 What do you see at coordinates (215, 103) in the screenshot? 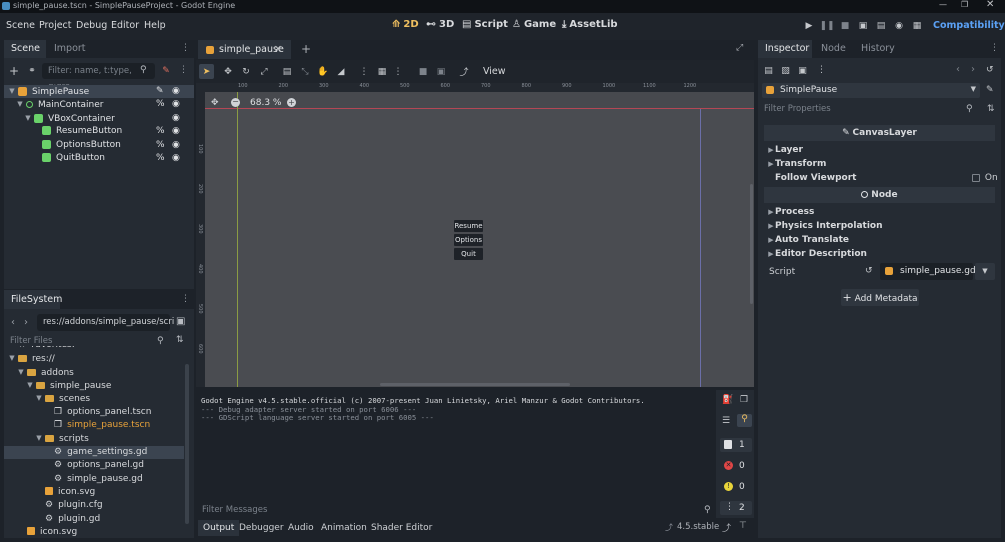
I see `pan-view-icon: ✥` at bounding box center [215, 103].